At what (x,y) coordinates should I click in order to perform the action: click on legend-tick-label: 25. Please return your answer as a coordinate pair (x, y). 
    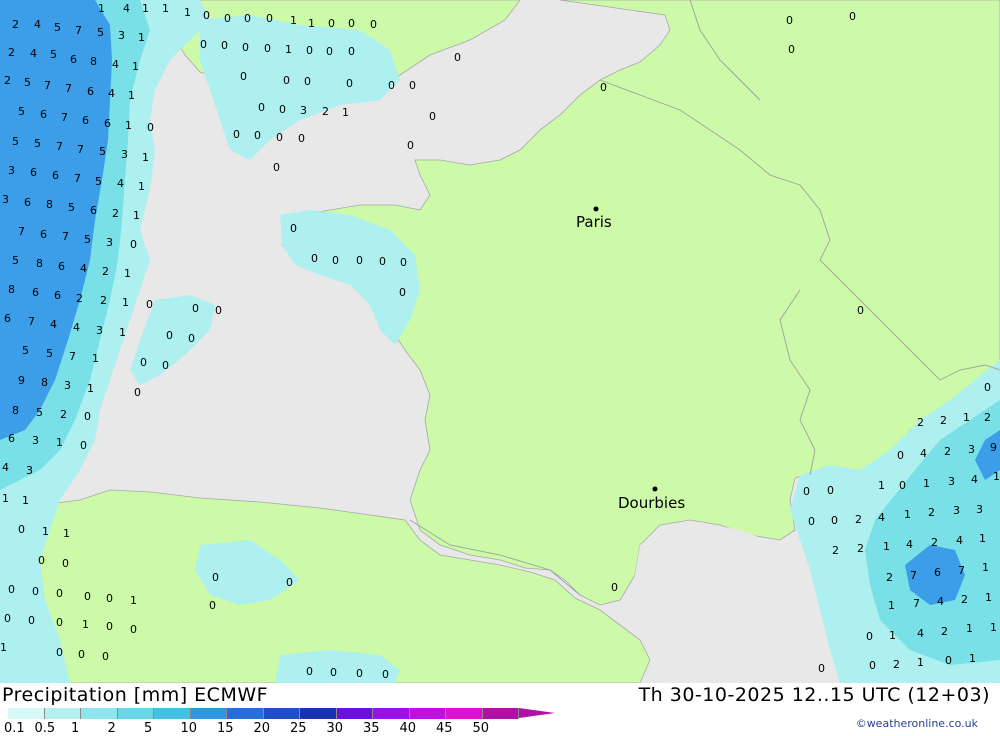
    Looking at the image, I should click on (298, 728).